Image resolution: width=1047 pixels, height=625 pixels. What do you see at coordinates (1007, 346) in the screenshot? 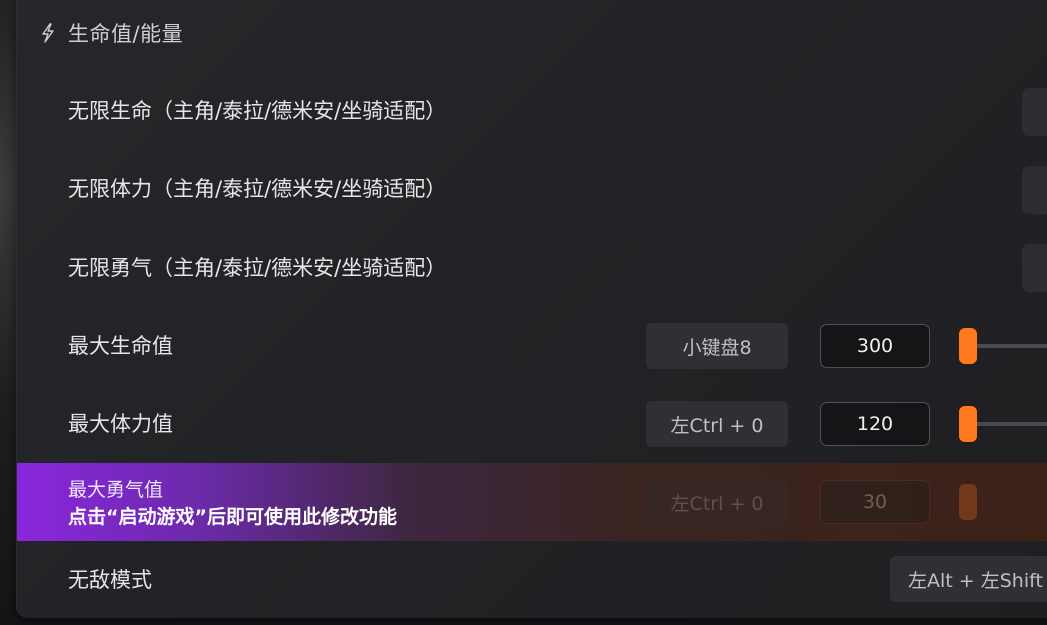
I see `max-health-slider-track` at bounding box center [1007, 346].